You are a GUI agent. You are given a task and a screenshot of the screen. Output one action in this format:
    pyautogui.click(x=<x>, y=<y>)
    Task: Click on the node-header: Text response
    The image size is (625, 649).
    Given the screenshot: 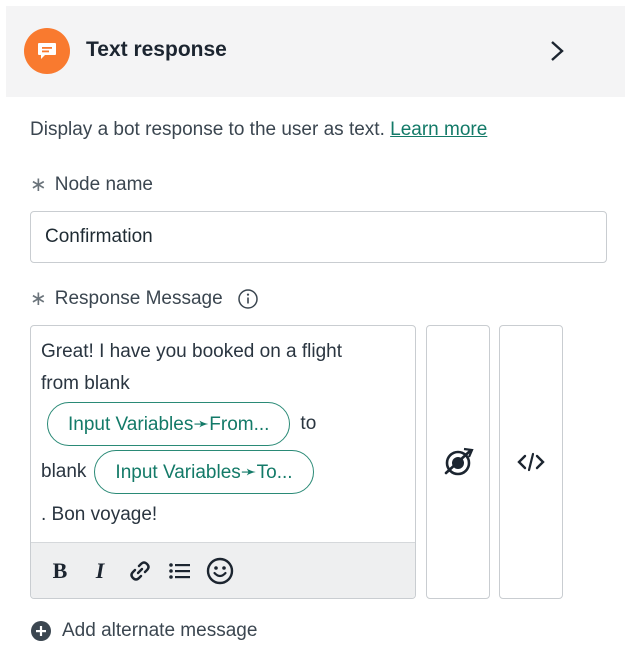 What is the action you would take?
    pyautogui.click(x=315, y=51)
    